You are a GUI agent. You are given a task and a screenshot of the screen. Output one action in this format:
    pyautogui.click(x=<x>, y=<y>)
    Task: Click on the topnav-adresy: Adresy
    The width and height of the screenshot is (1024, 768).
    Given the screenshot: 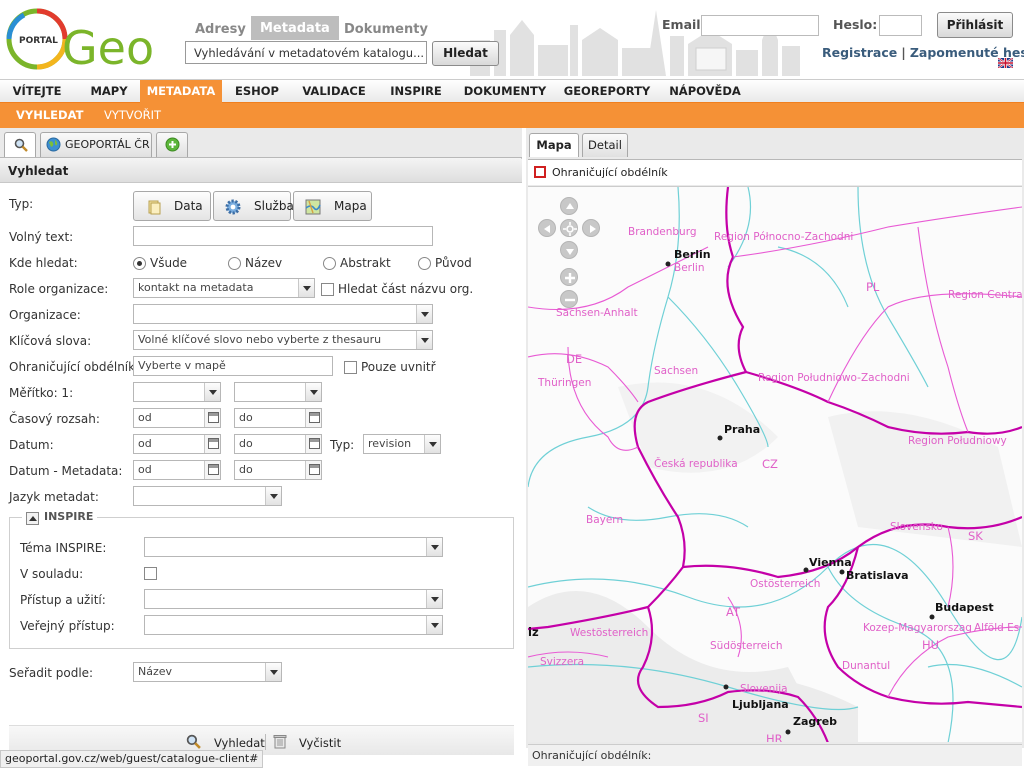 What is the action you would take?
    pyautogui.click(x=220, y=29)
    